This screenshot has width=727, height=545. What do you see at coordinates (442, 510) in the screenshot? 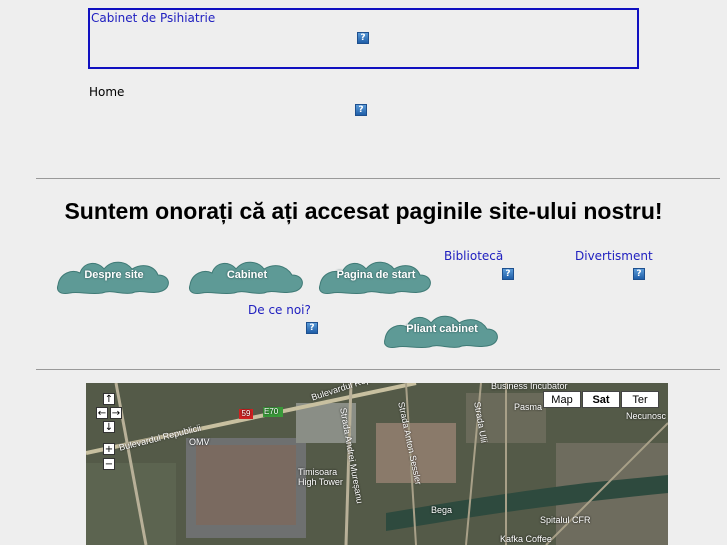
I see `map-label: Bega` at bounding box center [442, 510].